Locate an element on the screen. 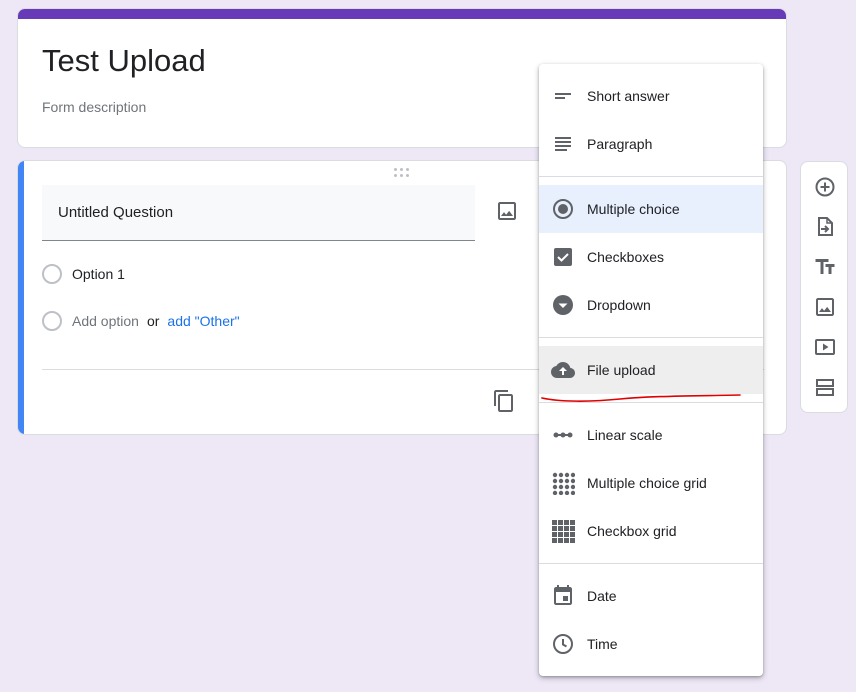  menu-item-time: Time is located at coordinates (651, 644).